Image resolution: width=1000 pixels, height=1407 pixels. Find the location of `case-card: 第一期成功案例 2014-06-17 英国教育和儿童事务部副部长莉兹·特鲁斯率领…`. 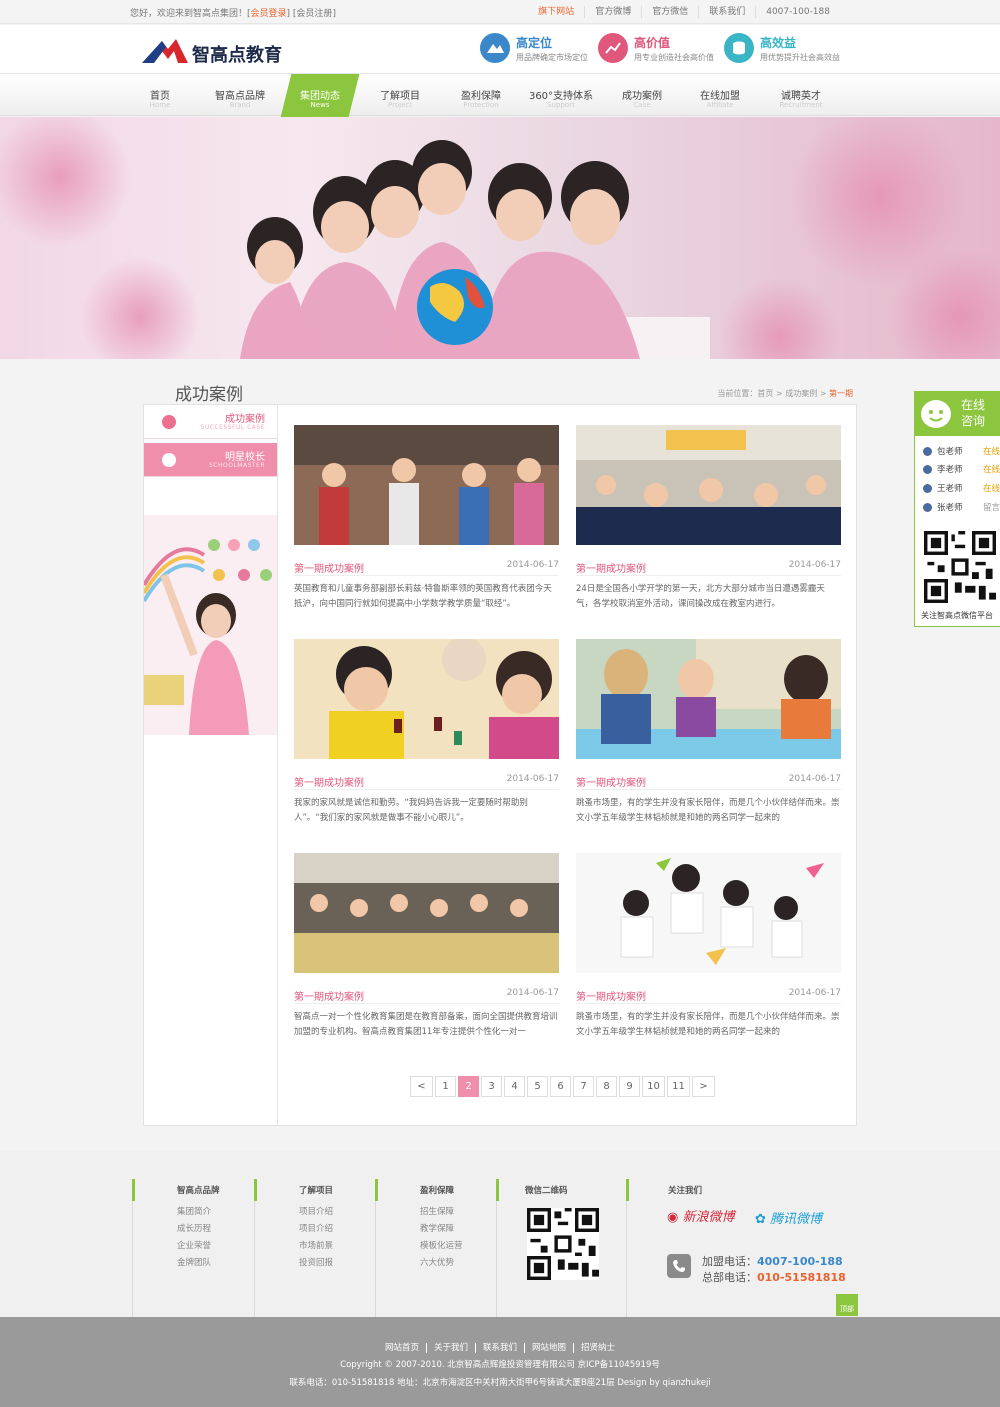

case-card: 第一期成功案例 2014-06-17 英国教育和儿童事务部副部长莉兹·特鲁斯率领… is located at coordinates (426, 527).